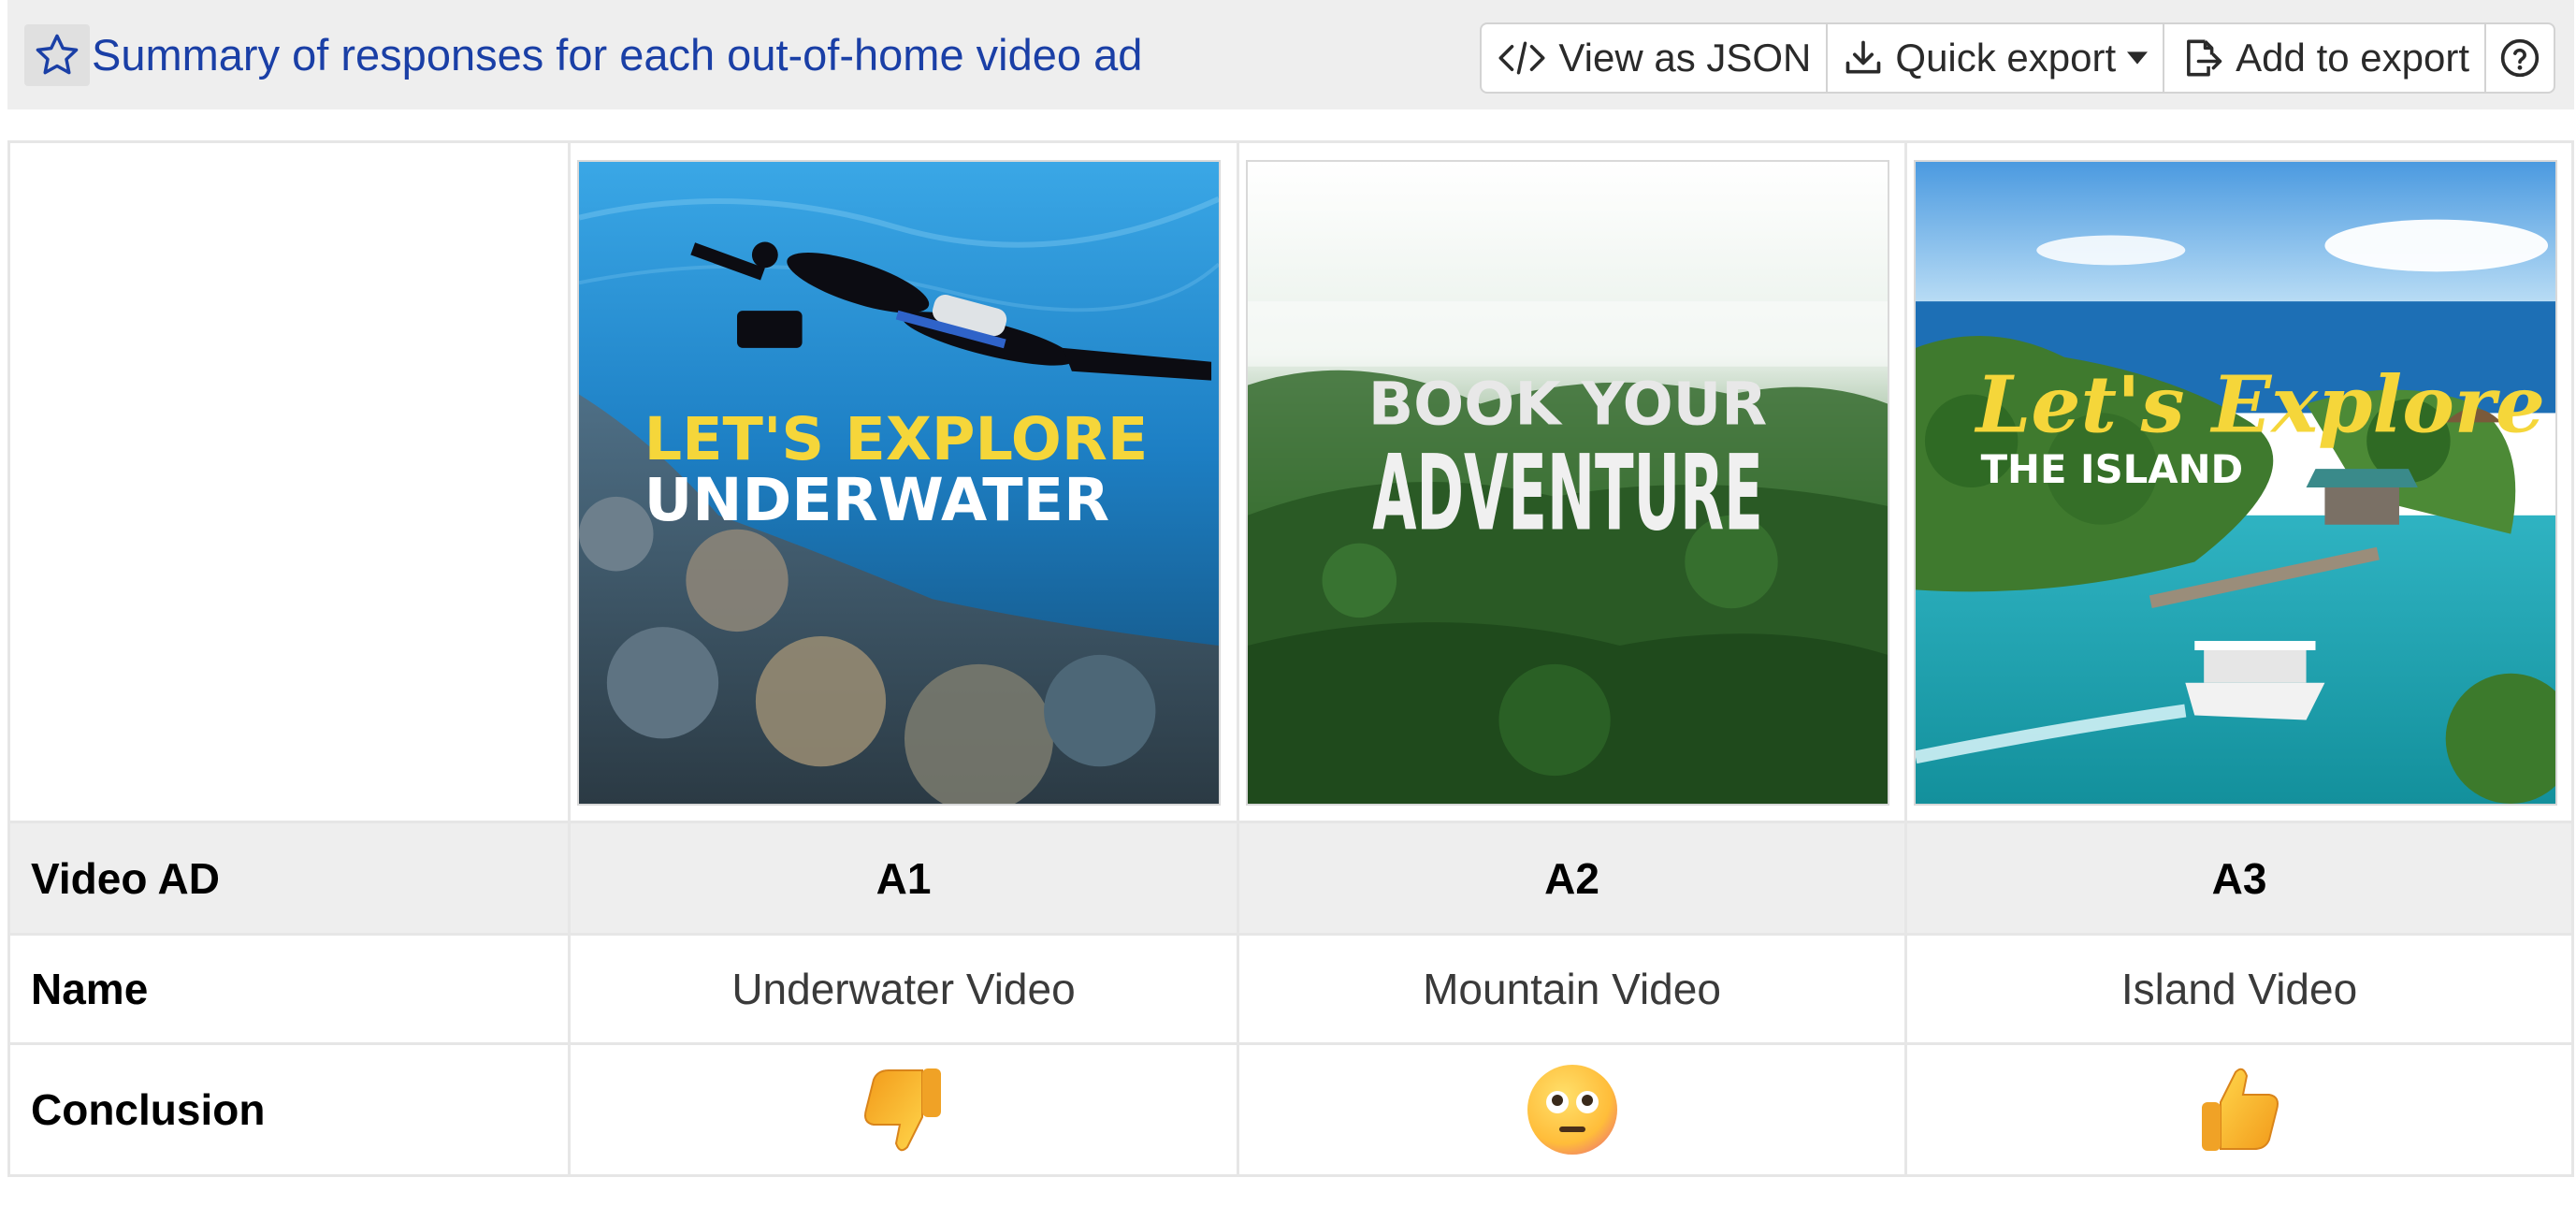 The image size is (2576, 1221). I want to click on view-as-json-button: View as JSON, so click(1655, 58).